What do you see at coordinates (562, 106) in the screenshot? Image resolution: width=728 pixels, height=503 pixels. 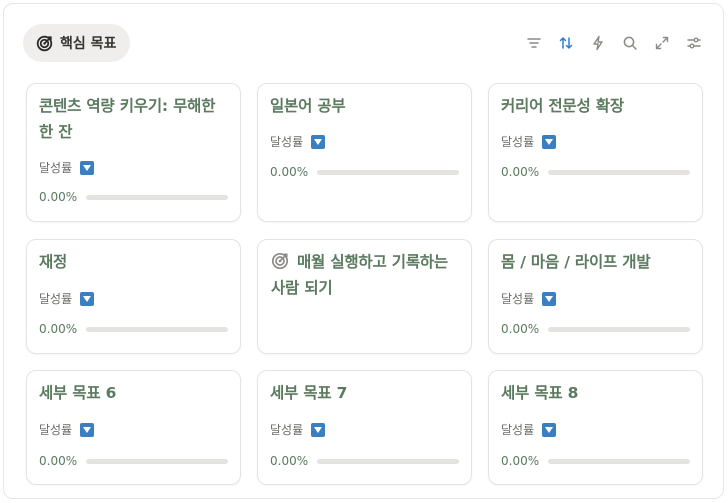 I see `card-title: 커리어 전문성 확장` at bounding box center [562, 106].